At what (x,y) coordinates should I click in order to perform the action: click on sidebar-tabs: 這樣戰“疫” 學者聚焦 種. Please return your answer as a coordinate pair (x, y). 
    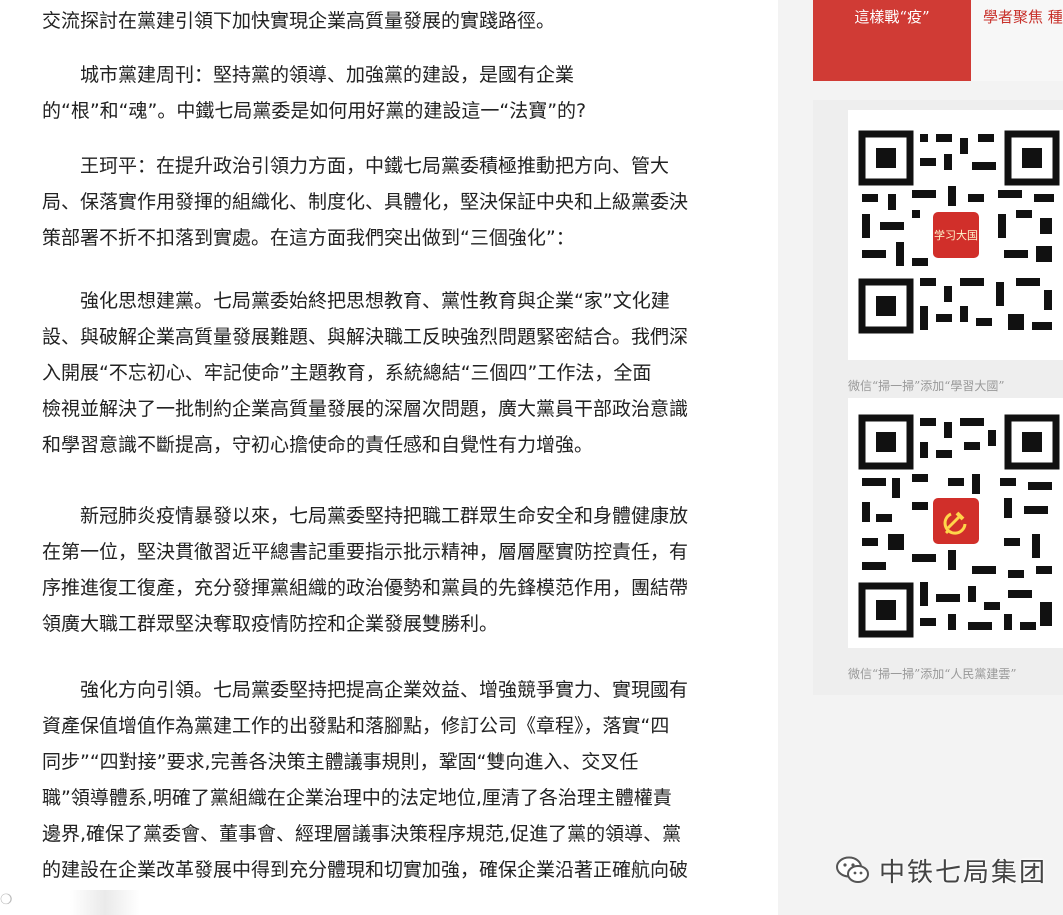
    Looking at the image, I should click on (938, 40).